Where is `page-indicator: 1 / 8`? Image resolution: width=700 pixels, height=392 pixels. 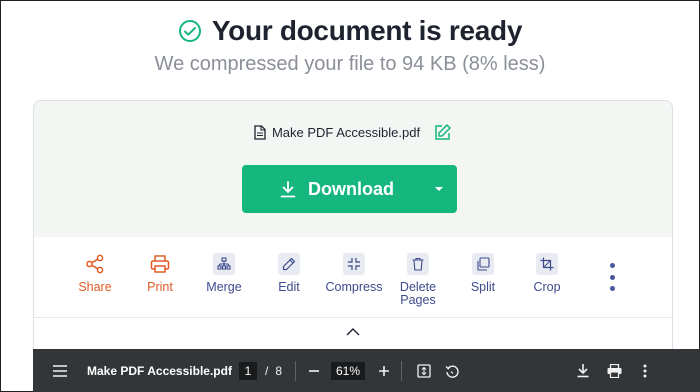 page-indicator: 1 / 8 is located at coordinates (260, 370).